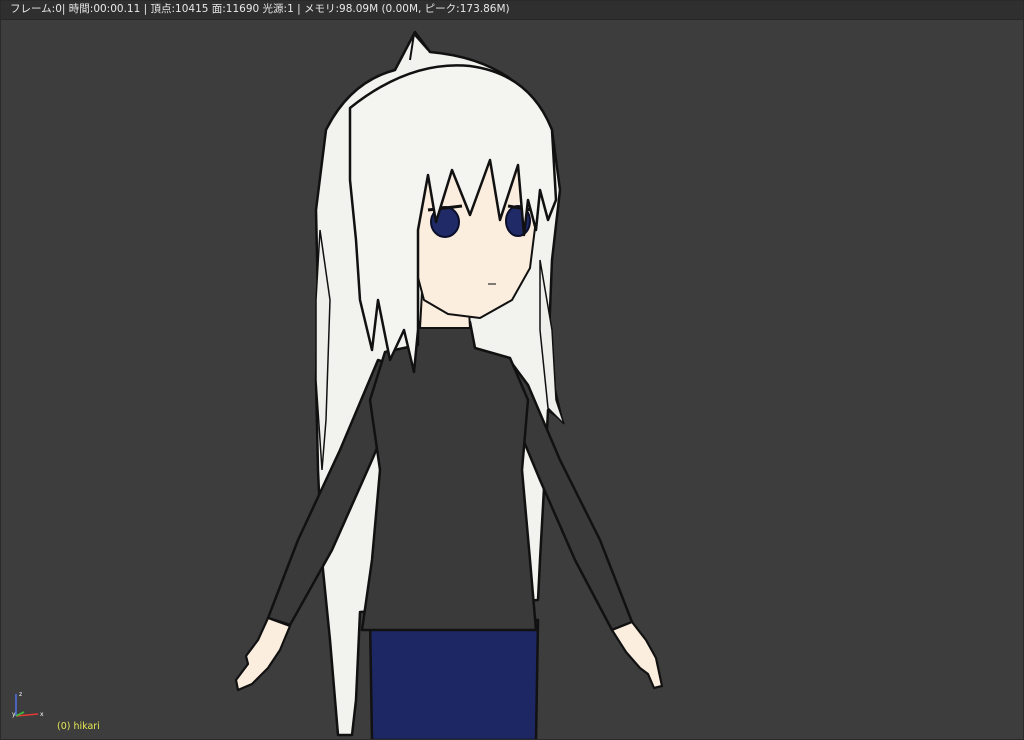 This screenshot has width=1024, height=740. I want to click on character-right-hand, so click(637, 655).